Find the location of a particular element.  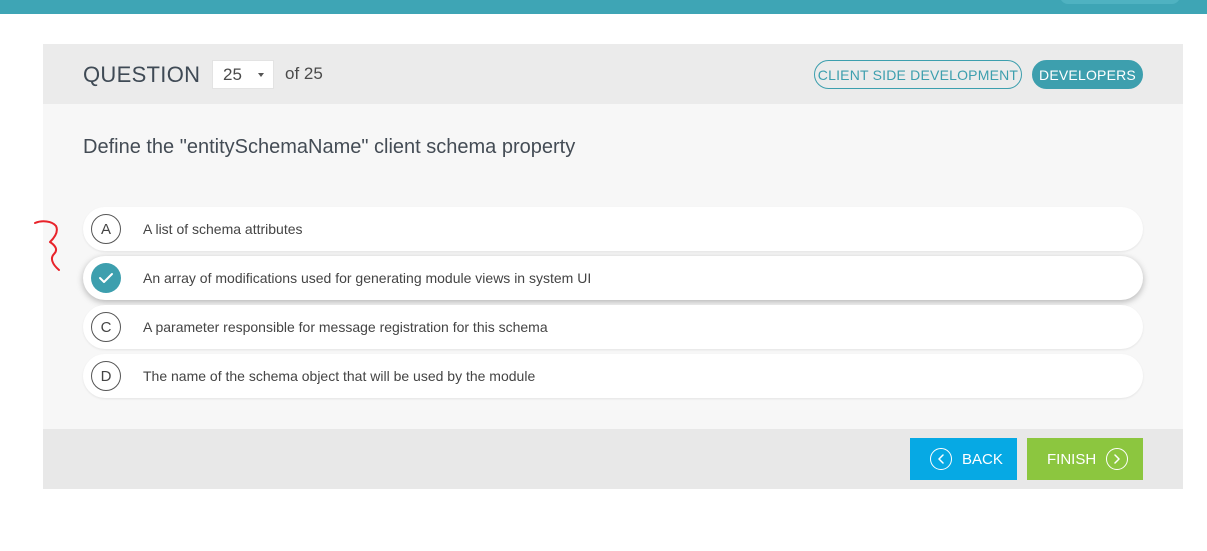

back-button: BACK is located at coordinates (963, 459).